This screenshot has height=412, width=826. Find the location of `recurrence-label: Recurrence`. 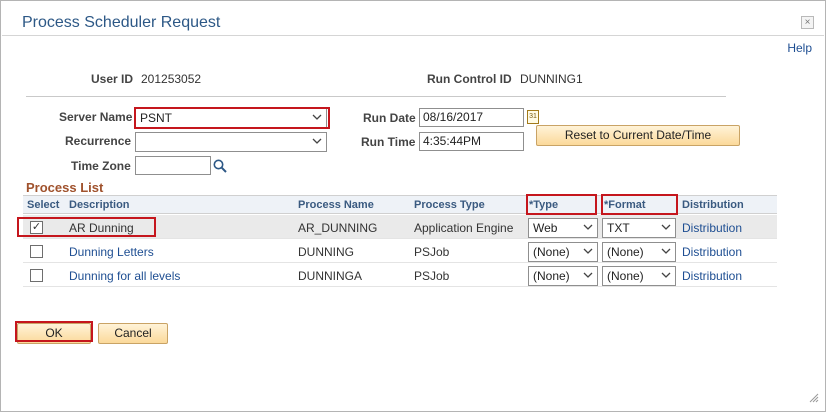

recurrence-label: Recurrence is located at coordinates (98, 141).